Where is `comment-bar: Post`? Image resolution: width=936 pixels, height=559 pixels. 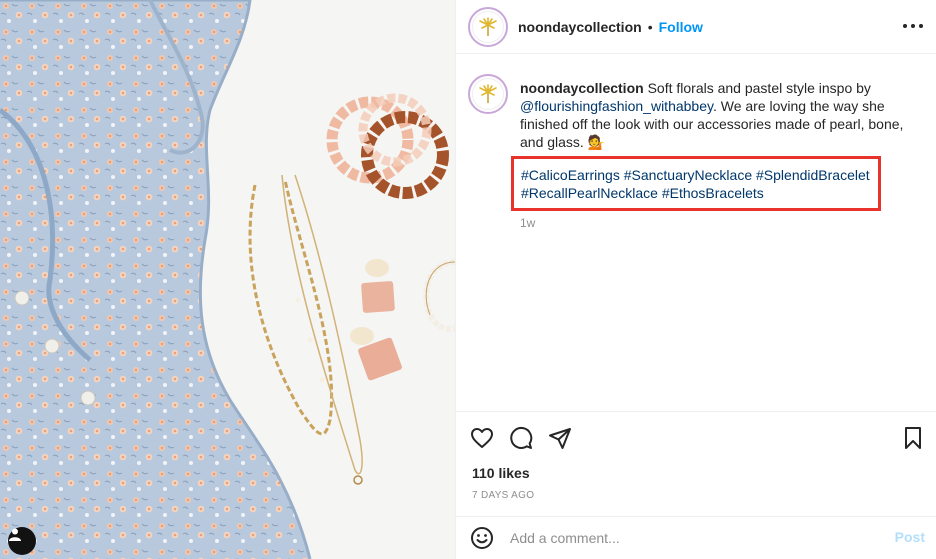 comment-bar: Post is located at coordinates (696, 537).